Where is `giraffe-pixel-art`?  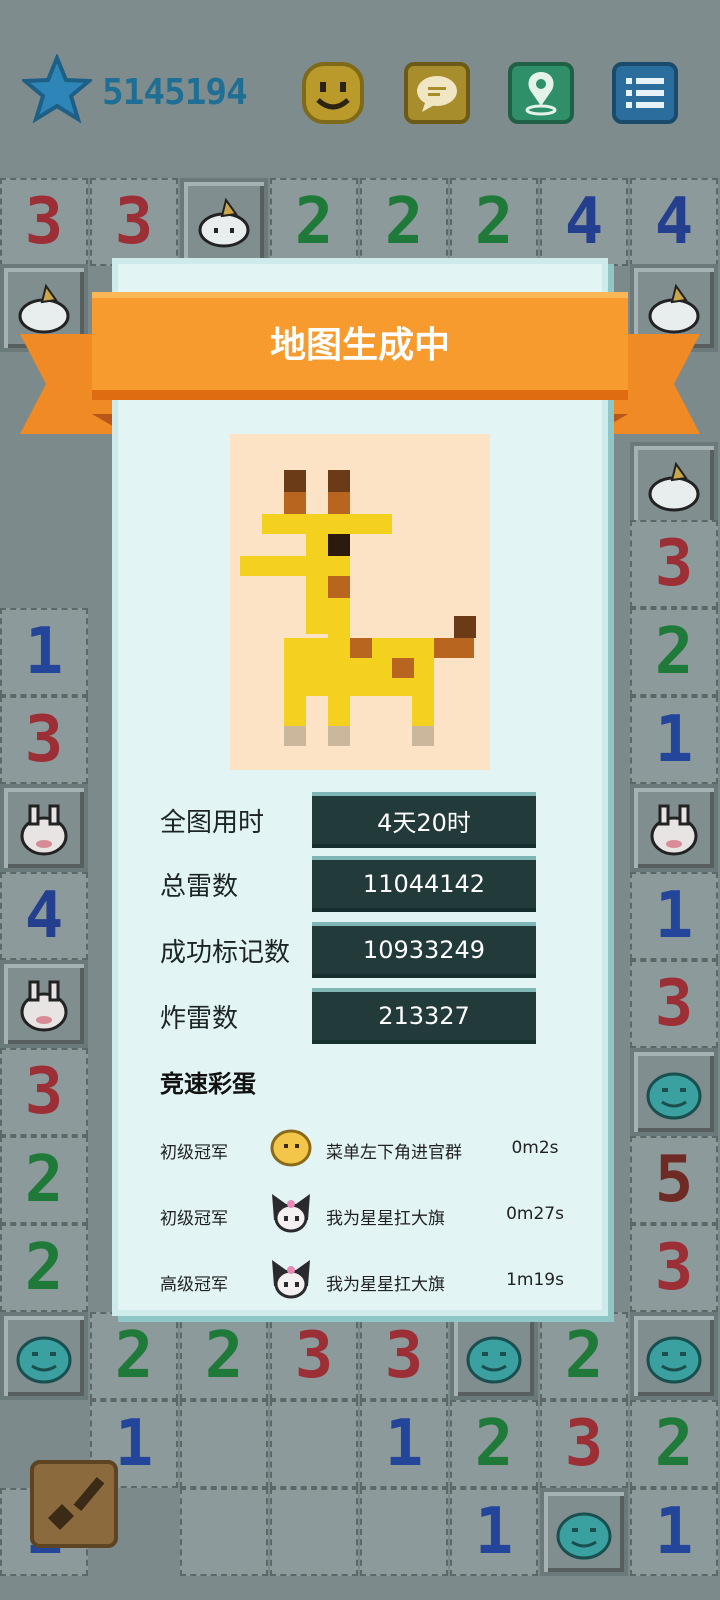 giraffe-pixel-art is located at coordinates (360, 602).